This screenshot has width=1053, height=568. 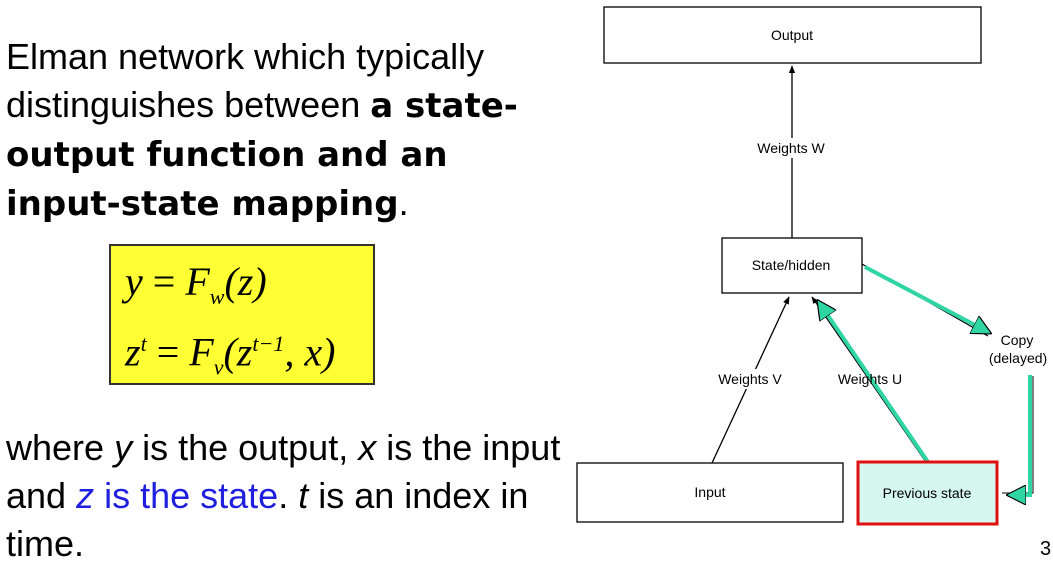 I want to click on state-hidden-label: State/hidden, so click(x=791, y=265).